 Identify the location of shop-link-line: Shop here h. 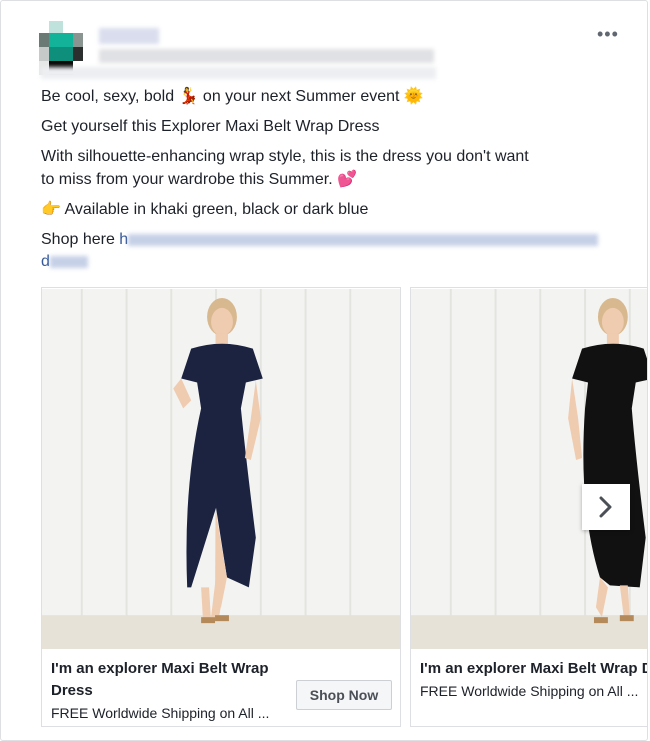
(320, 240).